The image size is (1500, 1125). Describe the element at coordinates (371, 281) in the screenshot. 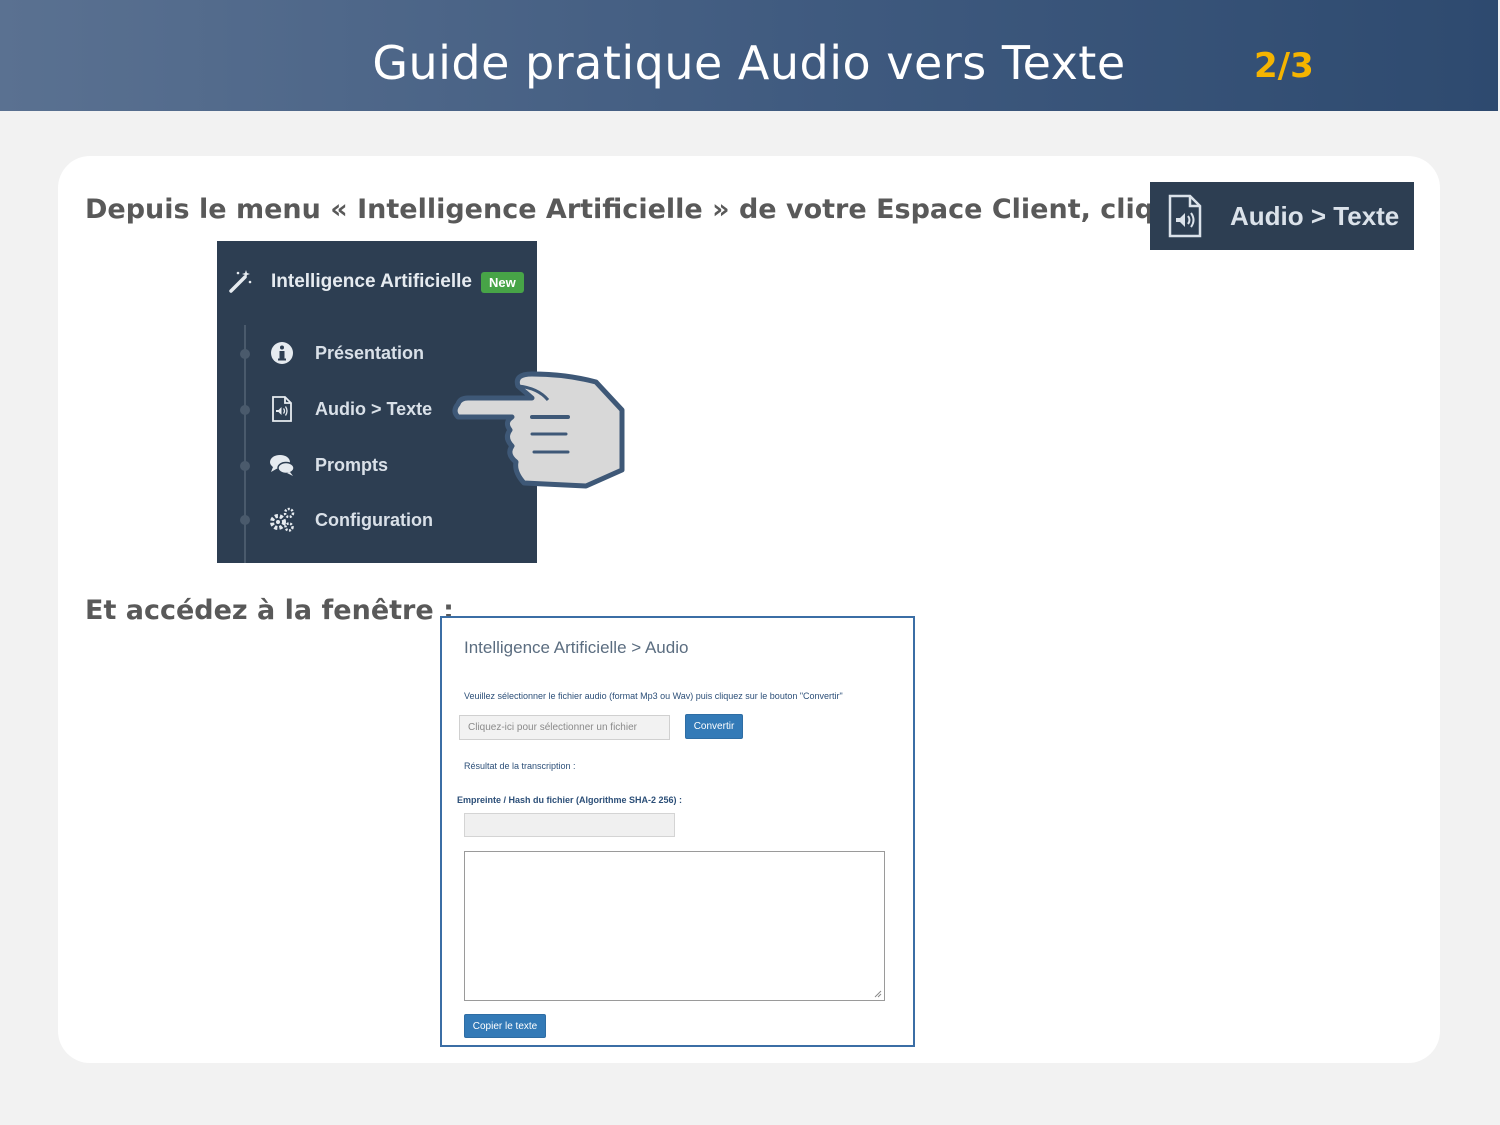

I see `menu-title: Intelligence Artificielle` at that location.